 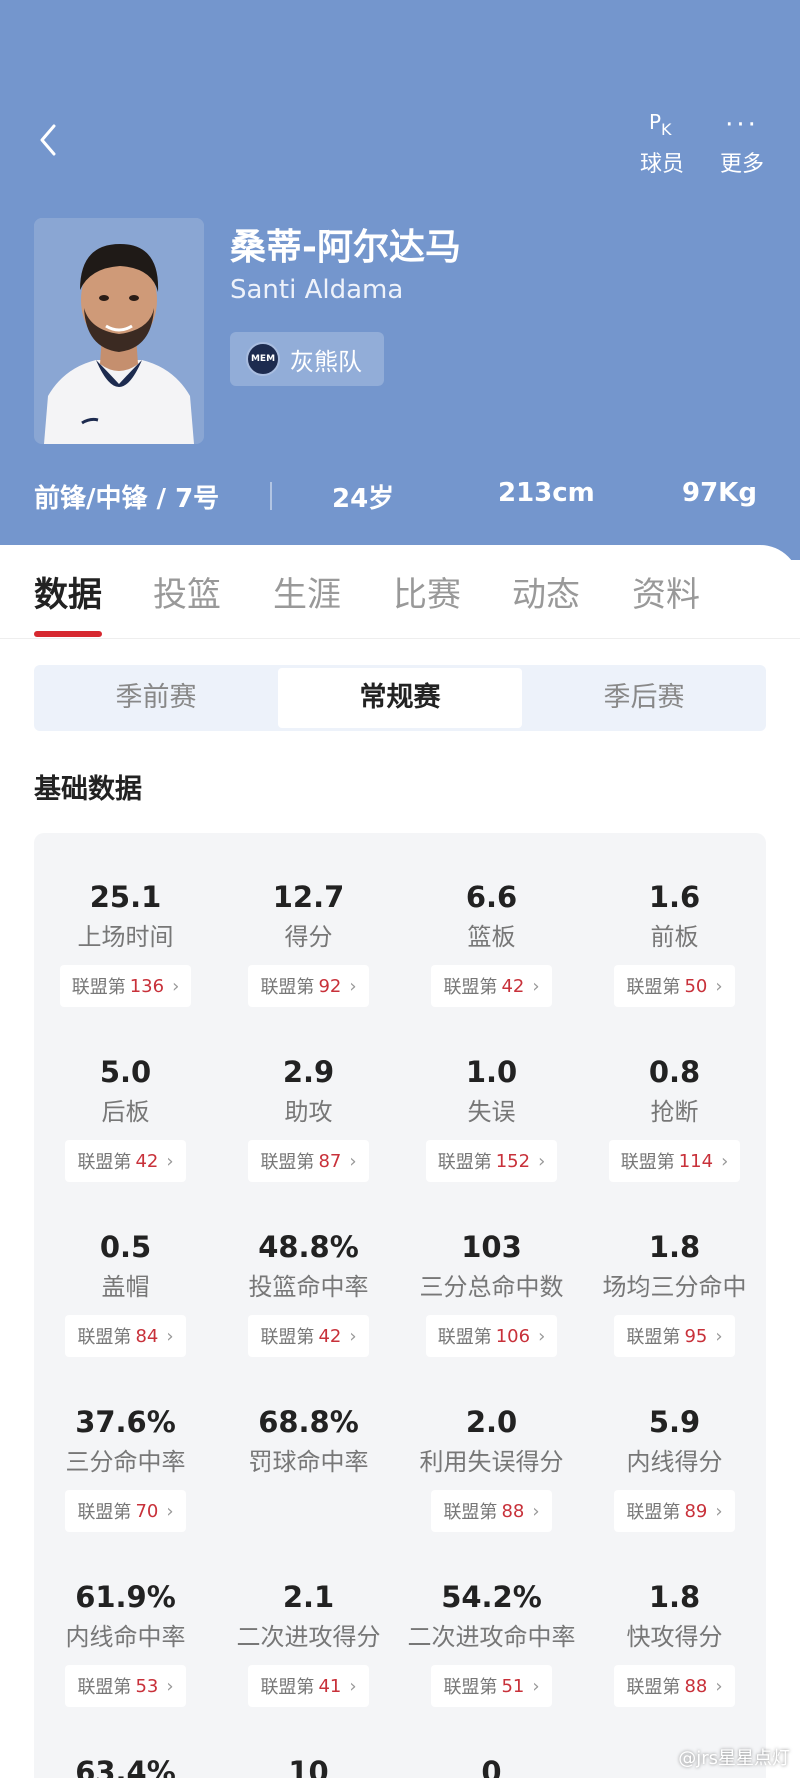 I want to click on stat-item: 2.9 助攻 联盟第 87 ›, so click(x=308, y=1117).